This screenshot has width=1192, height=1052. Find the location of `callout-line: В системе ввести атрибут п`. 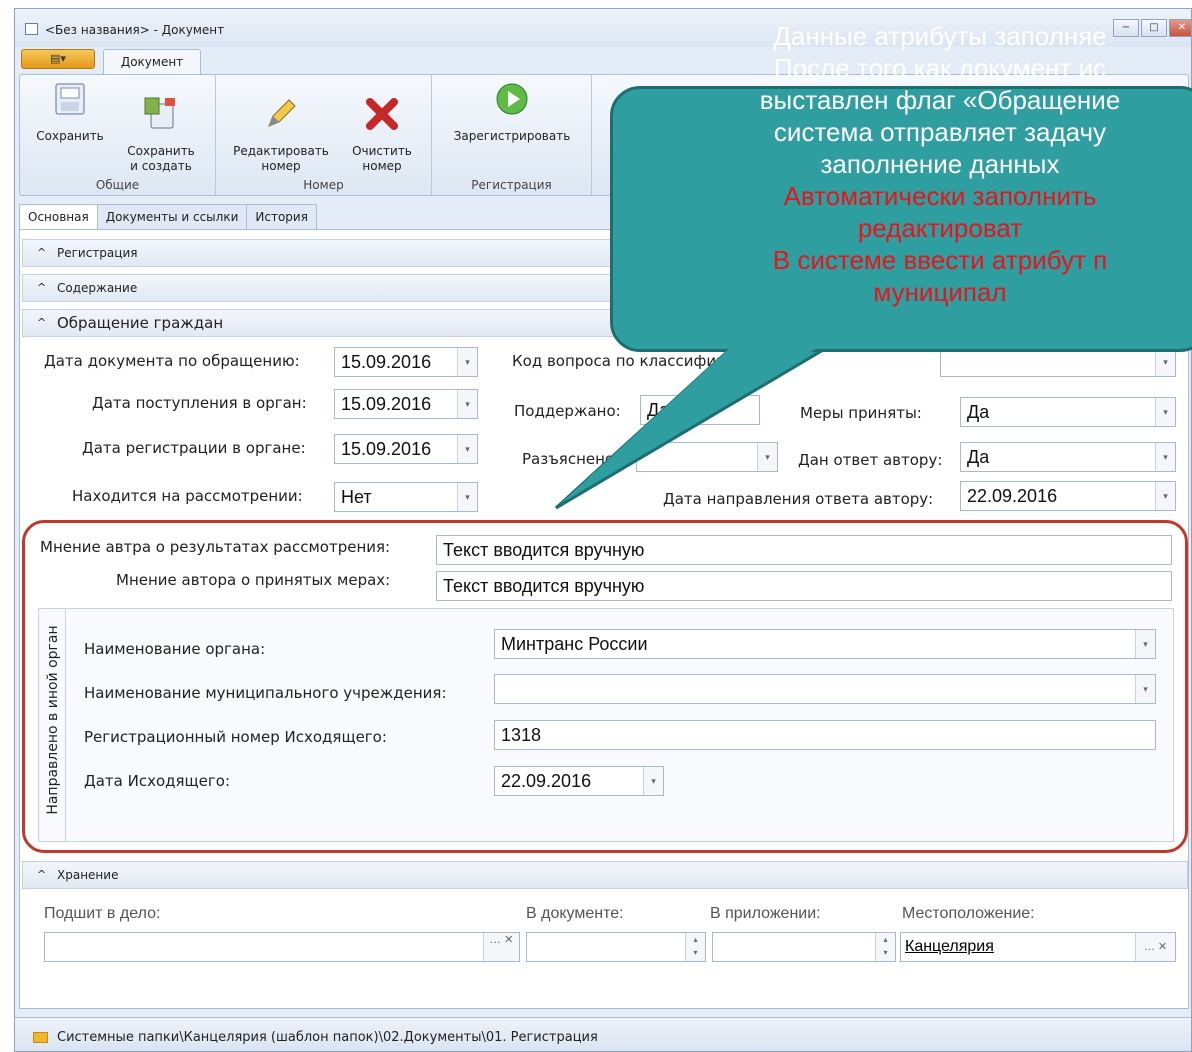

callout-line: В системе ввести атрибут п is located at coordinates (940, 260).